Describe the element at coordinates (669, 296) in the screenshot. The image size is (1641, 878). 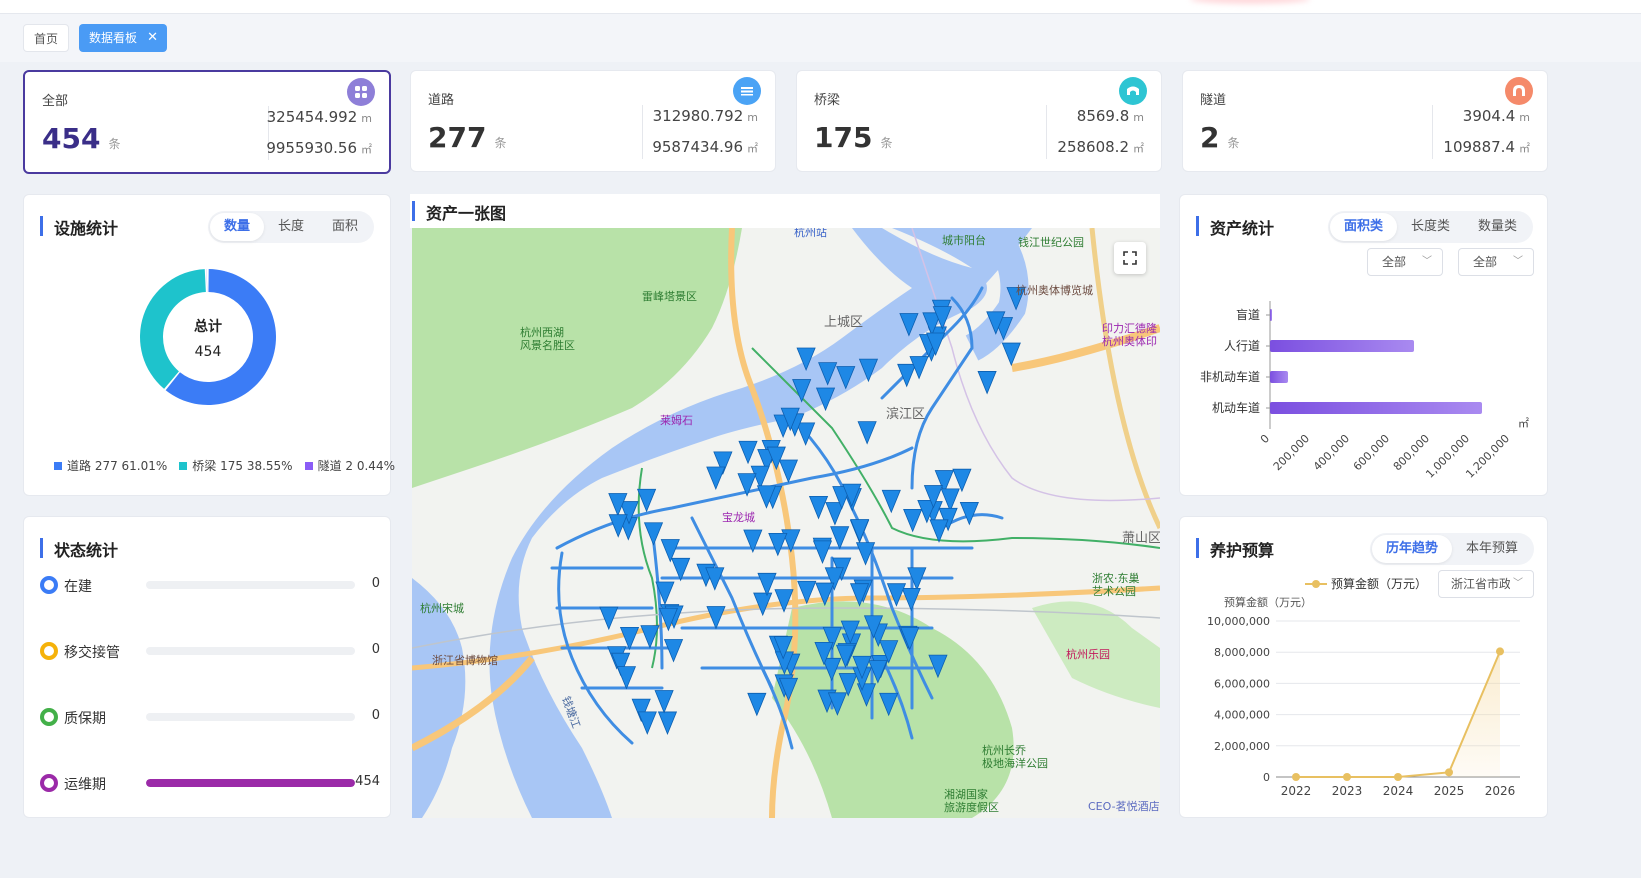
I see `map-label: 雷峰塔景区` at that location.